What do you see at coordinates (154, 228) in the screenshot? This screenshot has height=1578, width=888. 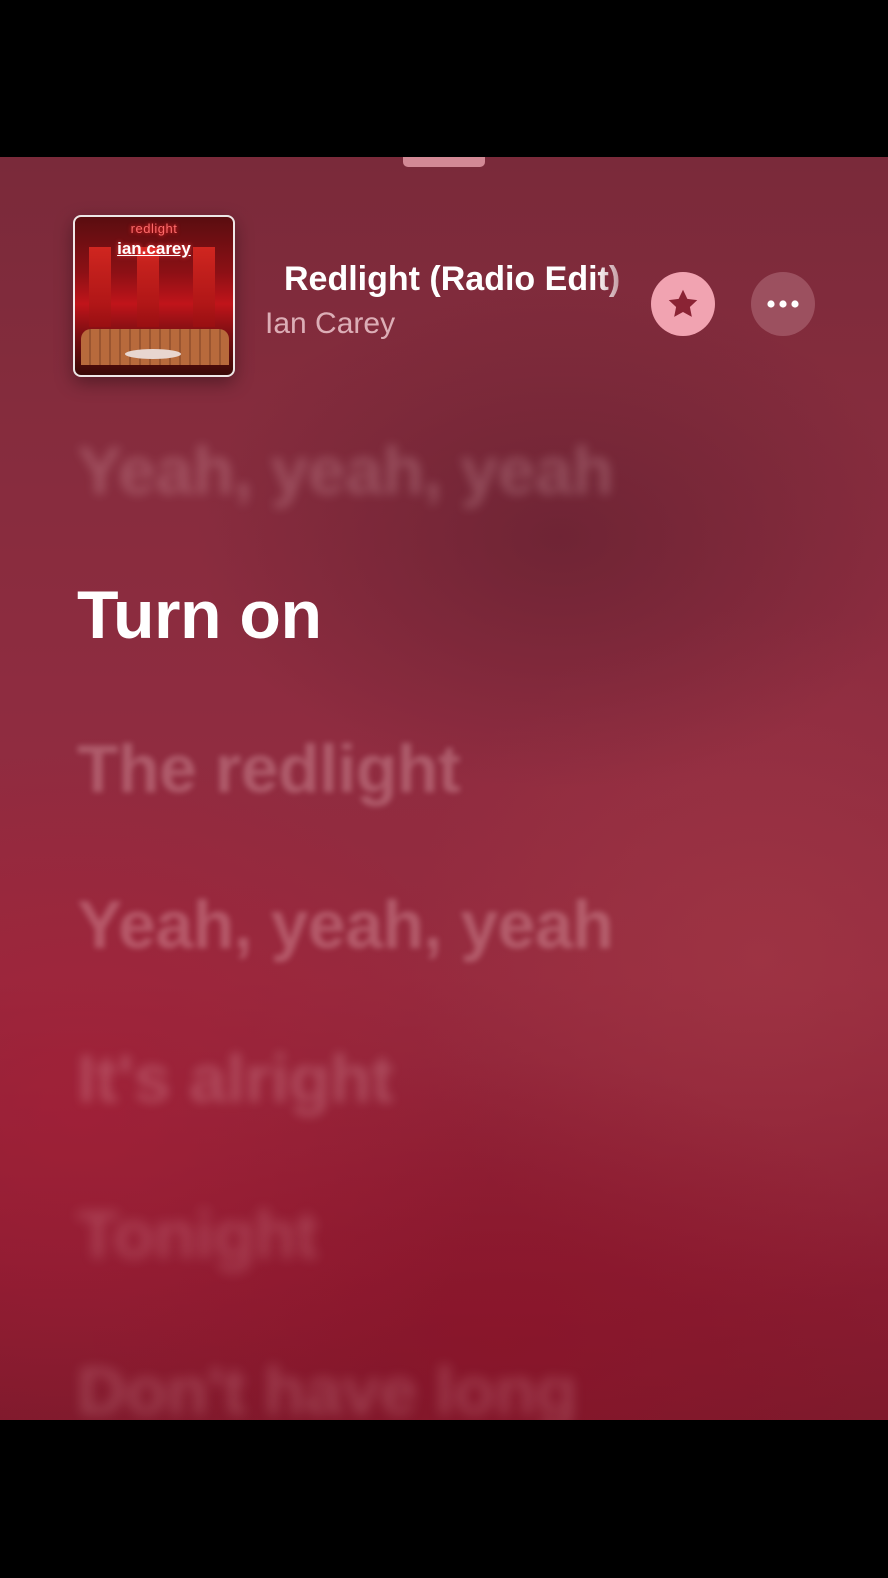 I see `artwork-top-text: redlight` at bounding box center [154, 228].